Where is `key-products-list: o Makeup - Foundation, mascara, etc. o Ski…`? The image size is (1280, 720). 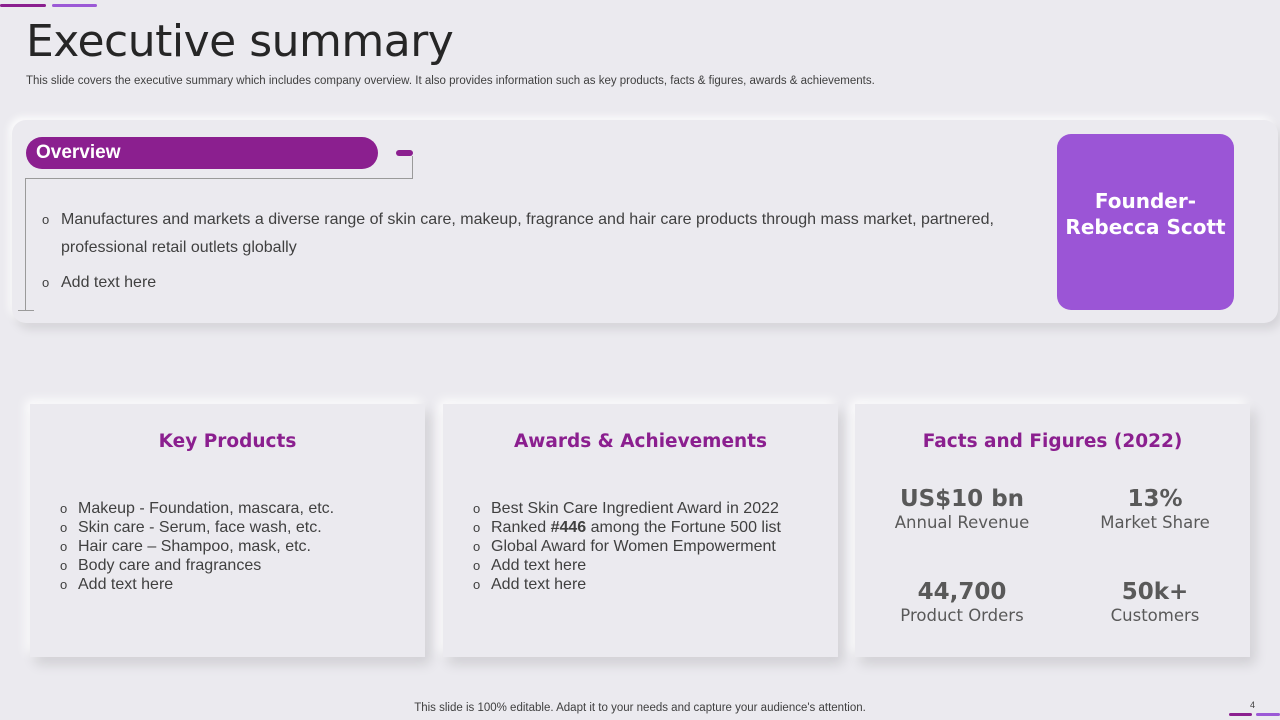 key-products-list: o Makeup - Foundation, mascara, etc. o Ski… is located at coordinates (197, 546).